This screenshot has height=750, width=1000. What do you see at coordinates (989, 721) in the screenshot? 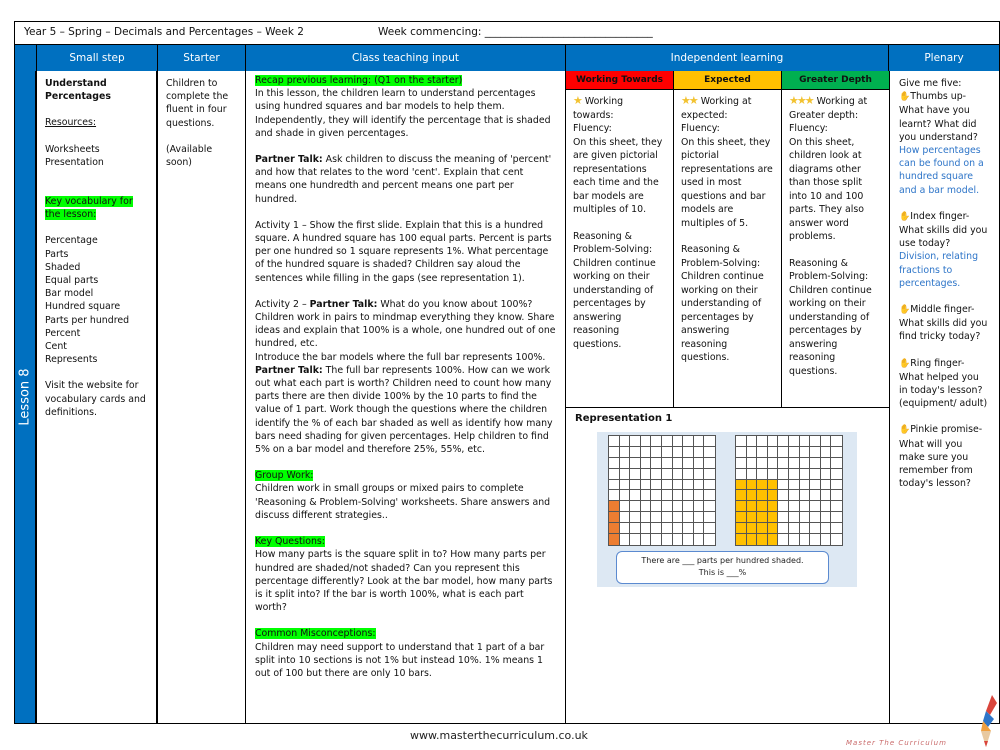
I see `pencil-logo-icon` at bounding box center [989, 721].